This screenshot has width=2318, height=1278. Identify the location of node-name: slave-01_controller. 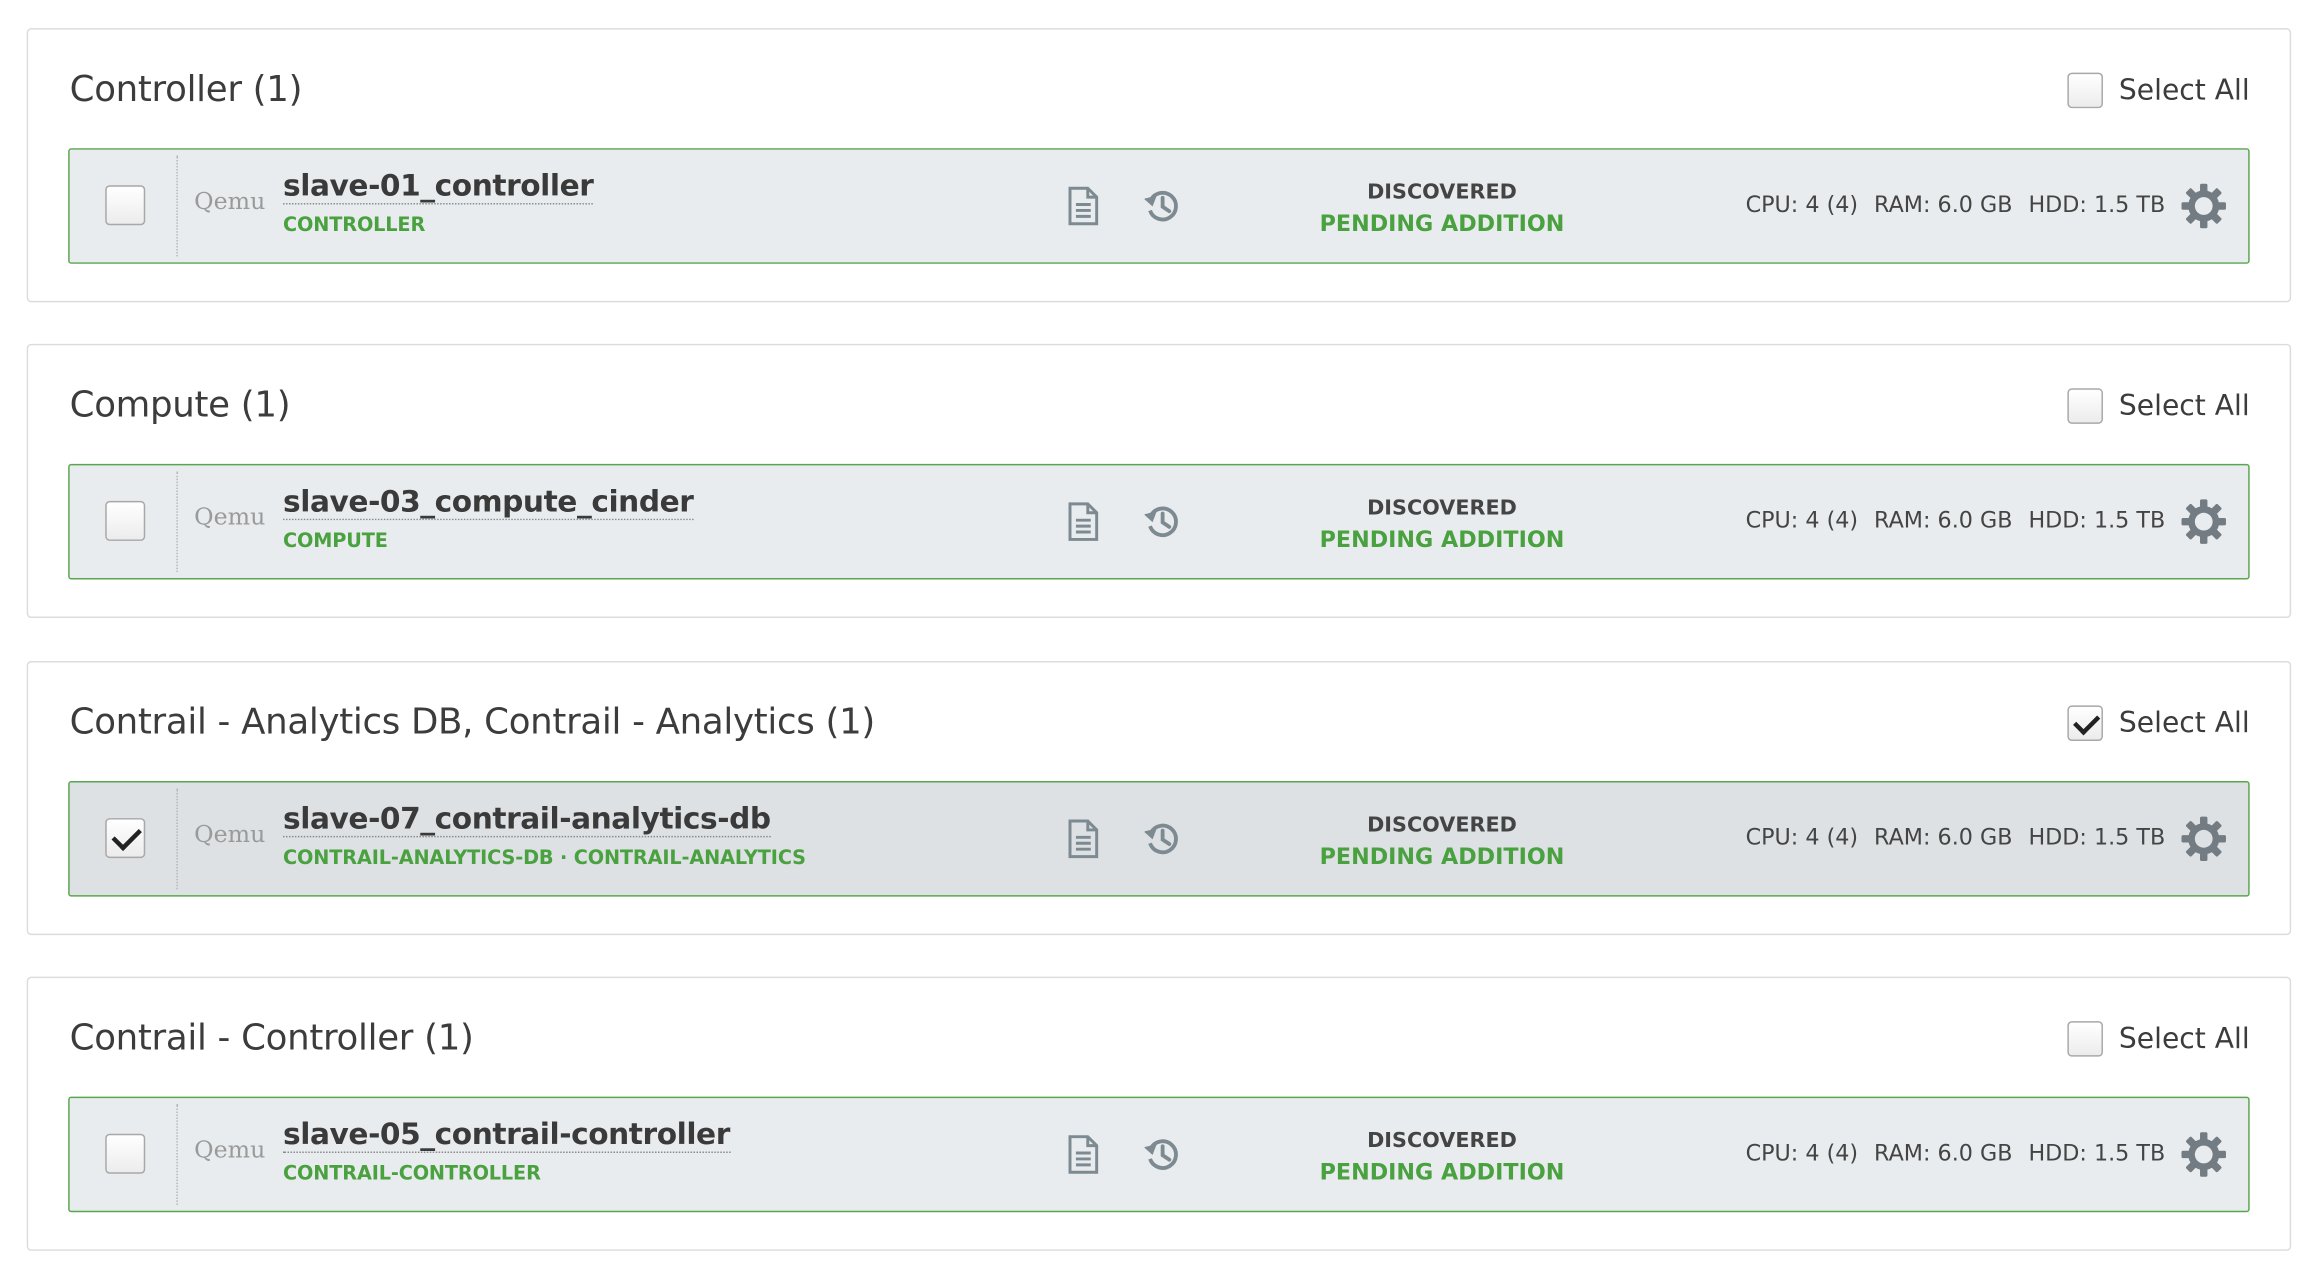
(438, 186).